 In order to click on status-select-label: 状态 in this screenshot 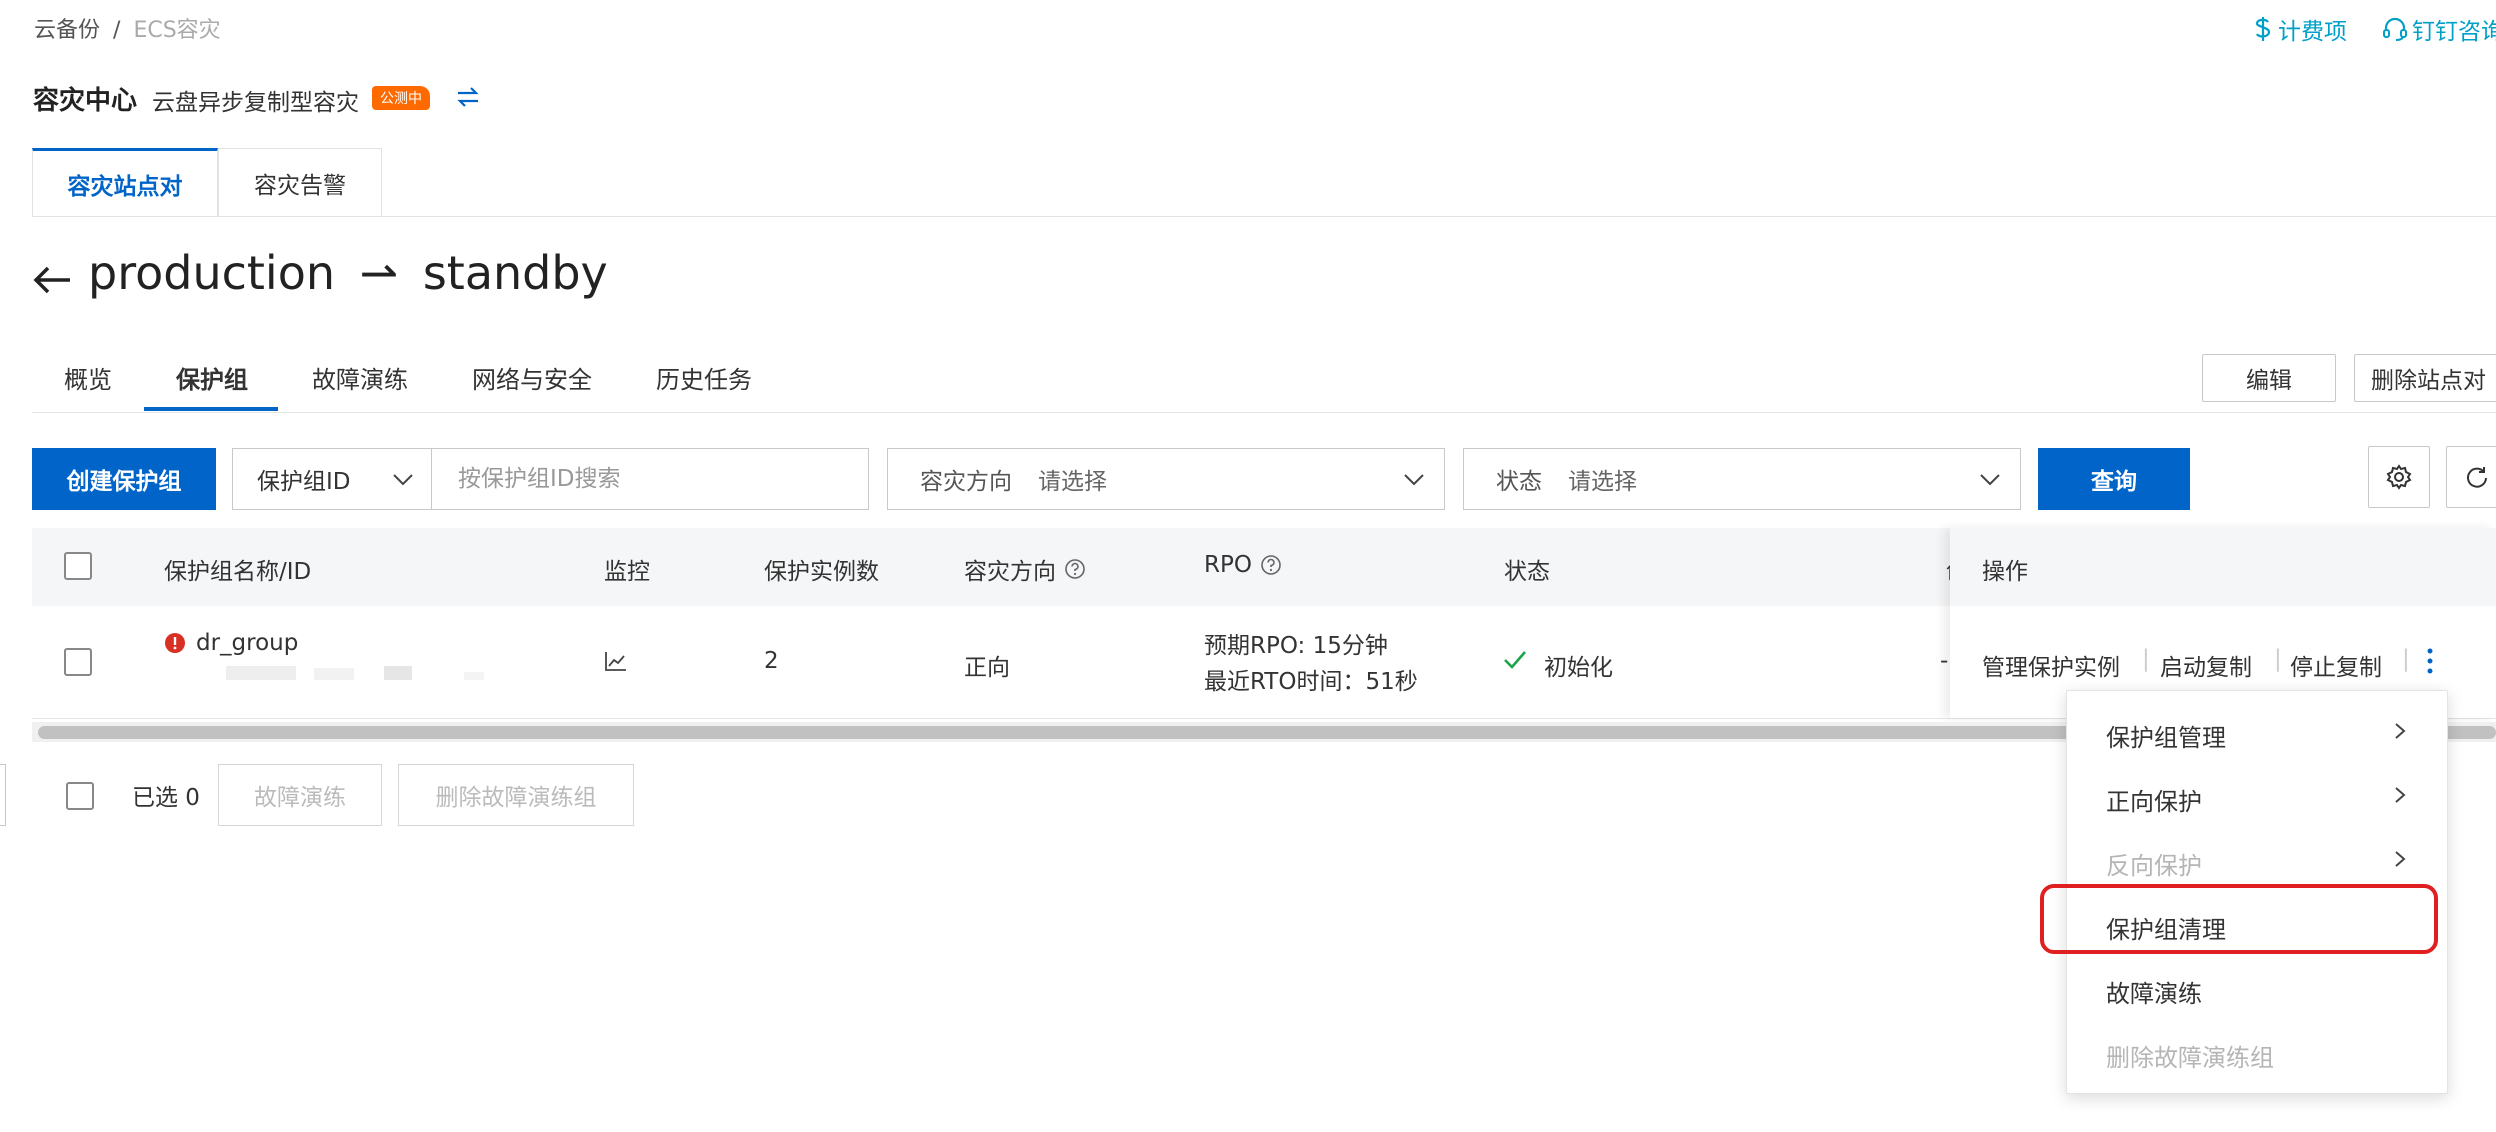, I will do `click(1519, 482)`.